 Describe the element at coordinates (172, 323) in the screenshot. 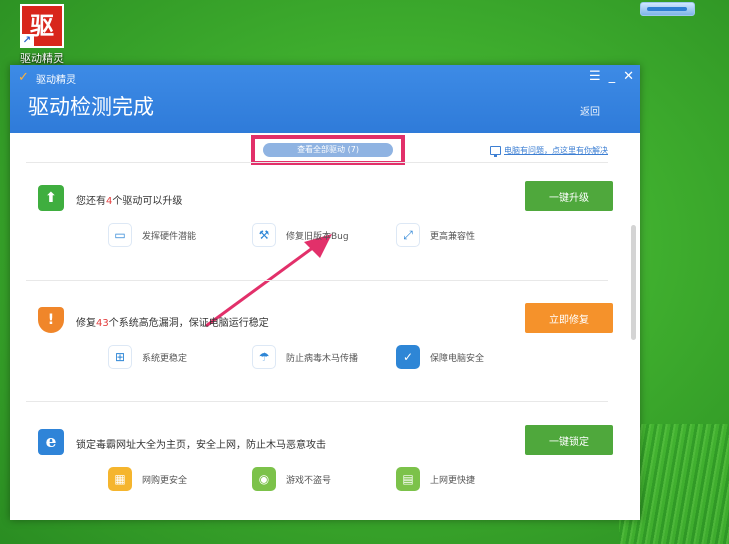

I see `repair-text: 修复43个系统高危漏洞，保证电脑运行稳定` at that location.